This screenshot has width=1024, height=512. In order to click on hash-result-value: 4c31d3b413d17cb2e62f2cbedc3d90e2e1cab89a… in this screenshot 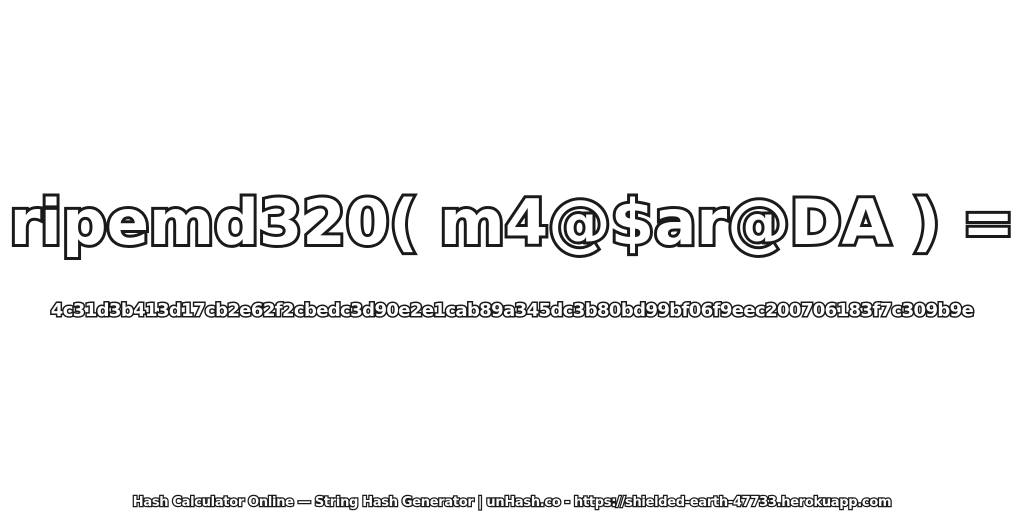, I will do `click(512, 311)`.